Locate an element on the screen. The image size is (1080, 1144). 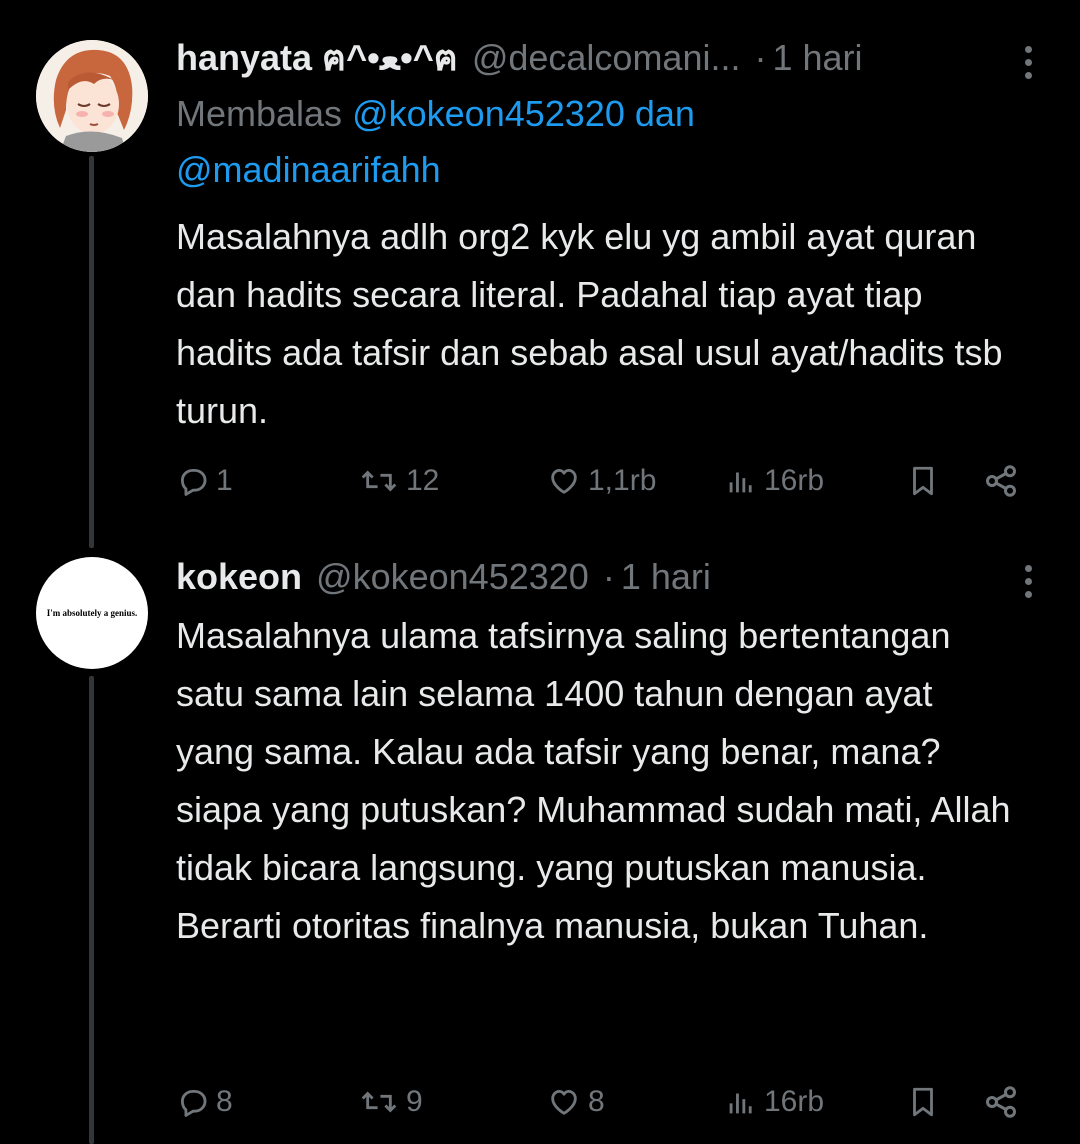
reply-joiner: dan is located at coordinates (664, 113).